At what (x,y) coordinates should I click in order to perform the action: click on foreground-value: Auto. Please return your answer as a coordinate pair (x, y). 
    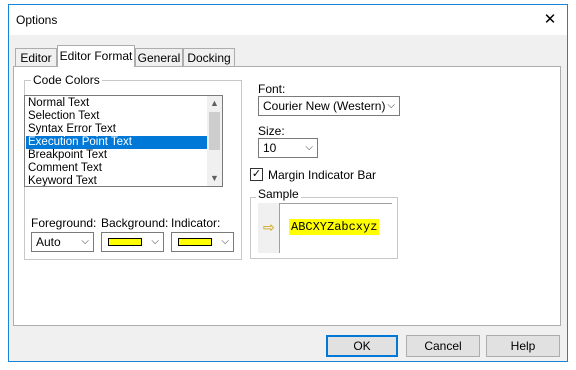
    Looking at the image, I should click on (48, 242).